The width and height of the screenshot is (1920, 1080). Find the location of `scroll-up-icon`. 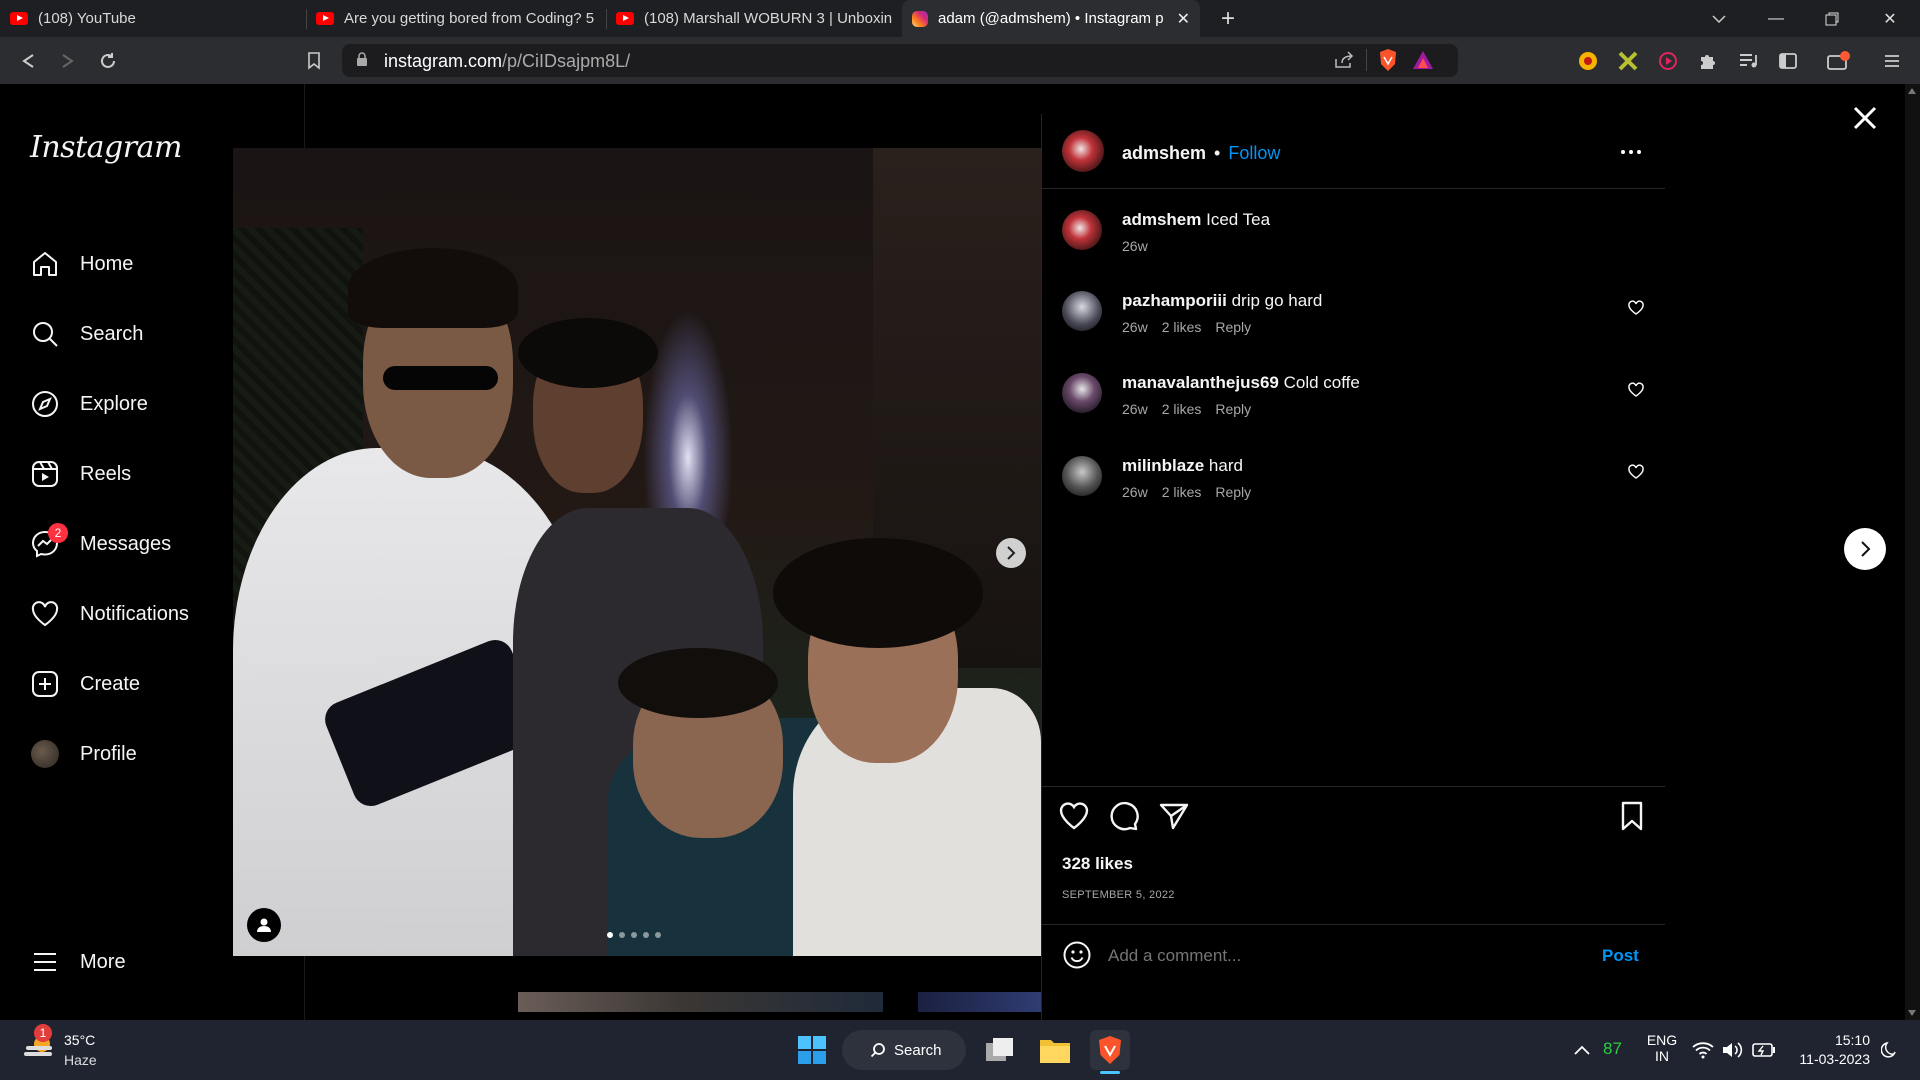

scroll-up-icon is located at coordinates (1912, 91).